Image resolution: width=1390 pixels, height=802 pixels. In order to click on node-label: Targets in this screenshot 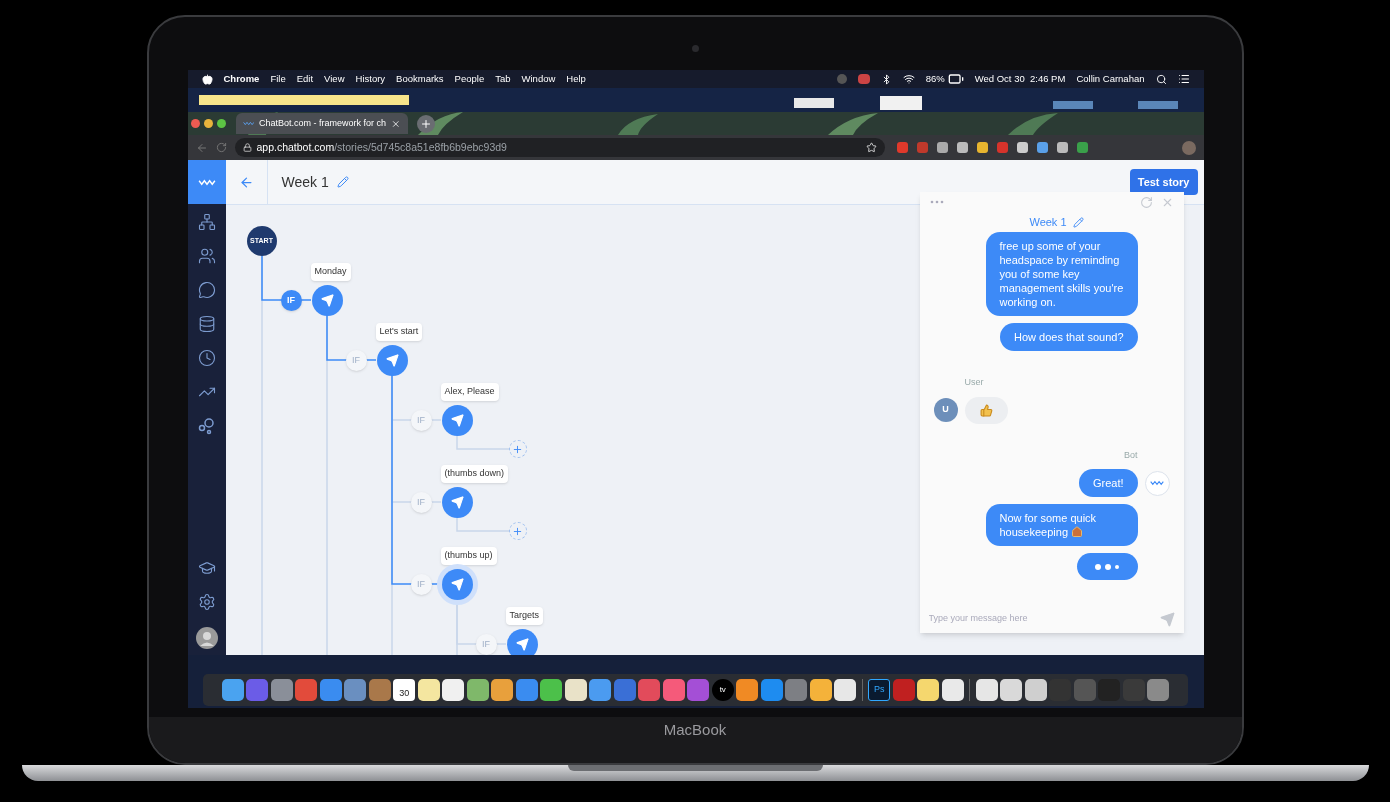, I will do `click(524, 616)`.